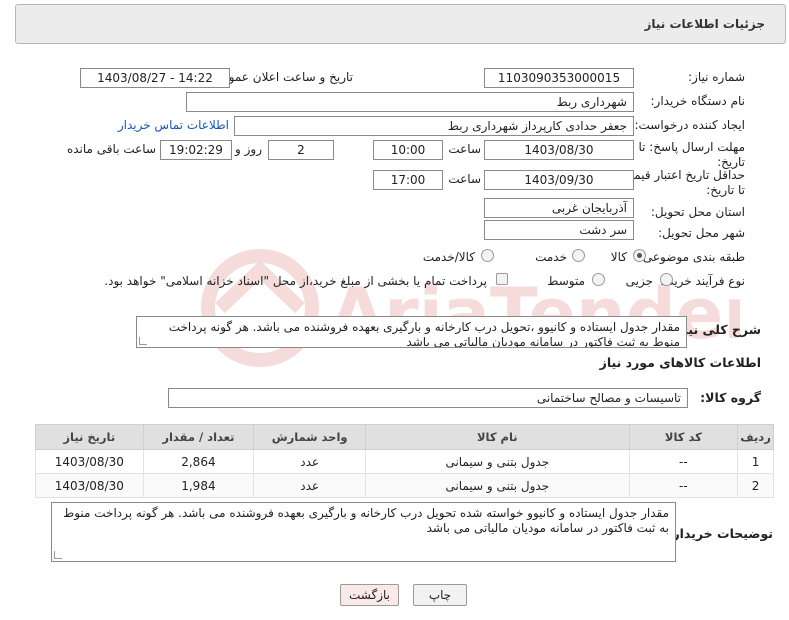  Describe the element at coordinates (559, 208) in the screenshot. I see `delivery-province-field: آذربایجان غربی` at that location.